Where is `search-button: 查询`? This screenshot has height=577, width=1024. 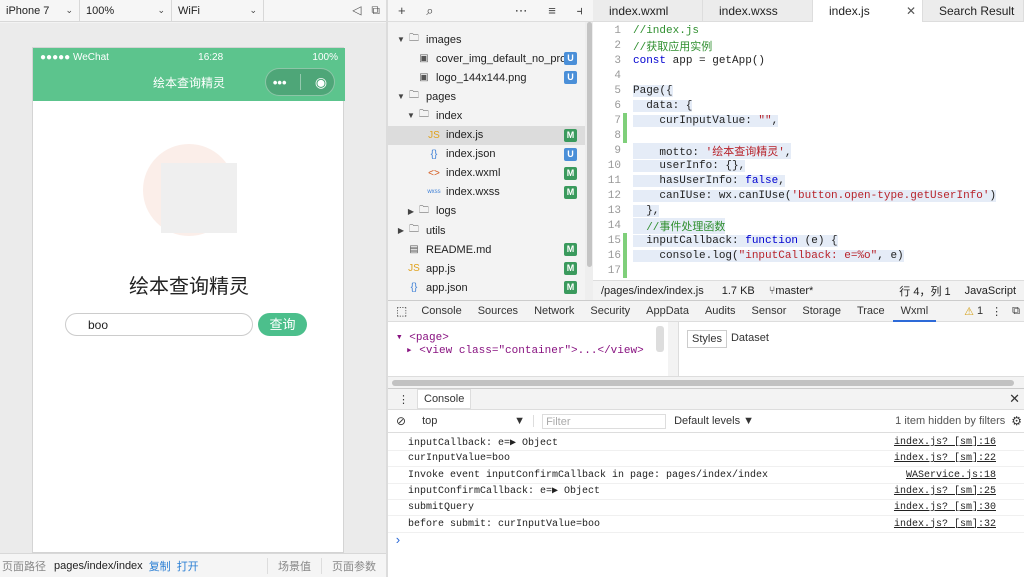 search-button: 查询 is located at coordinates (282, 324).